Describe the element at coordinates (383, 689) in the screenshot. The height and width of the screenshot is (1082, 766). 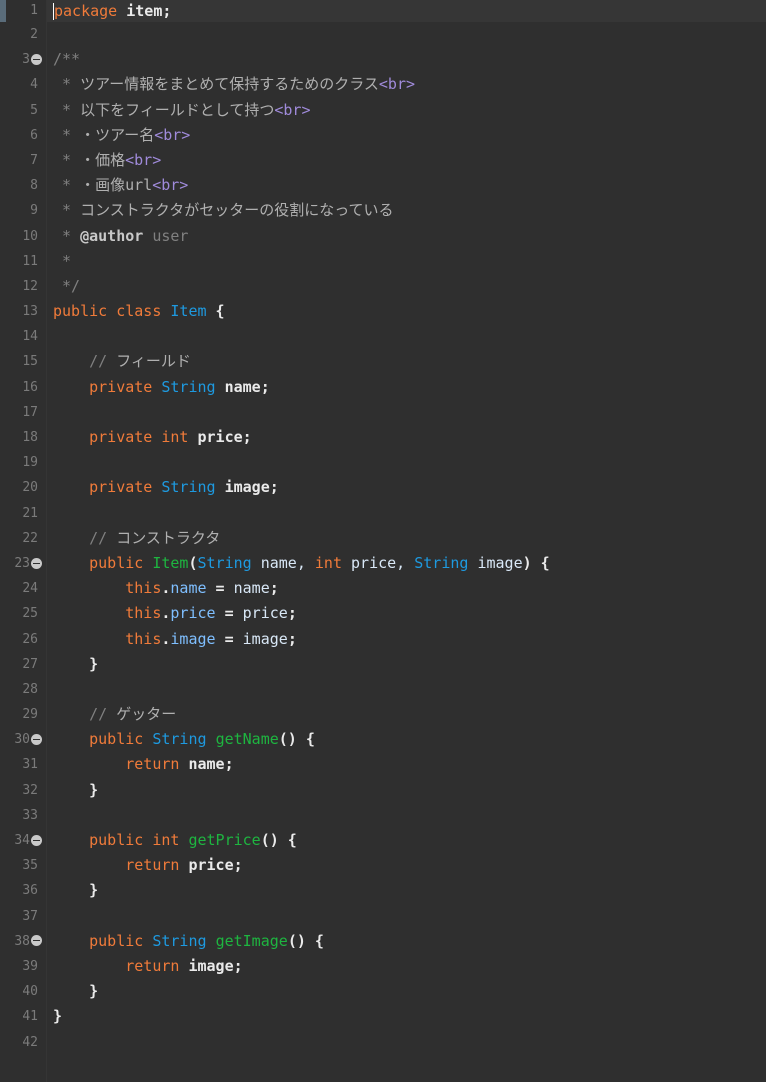
I see `code-line: 28` at that location.